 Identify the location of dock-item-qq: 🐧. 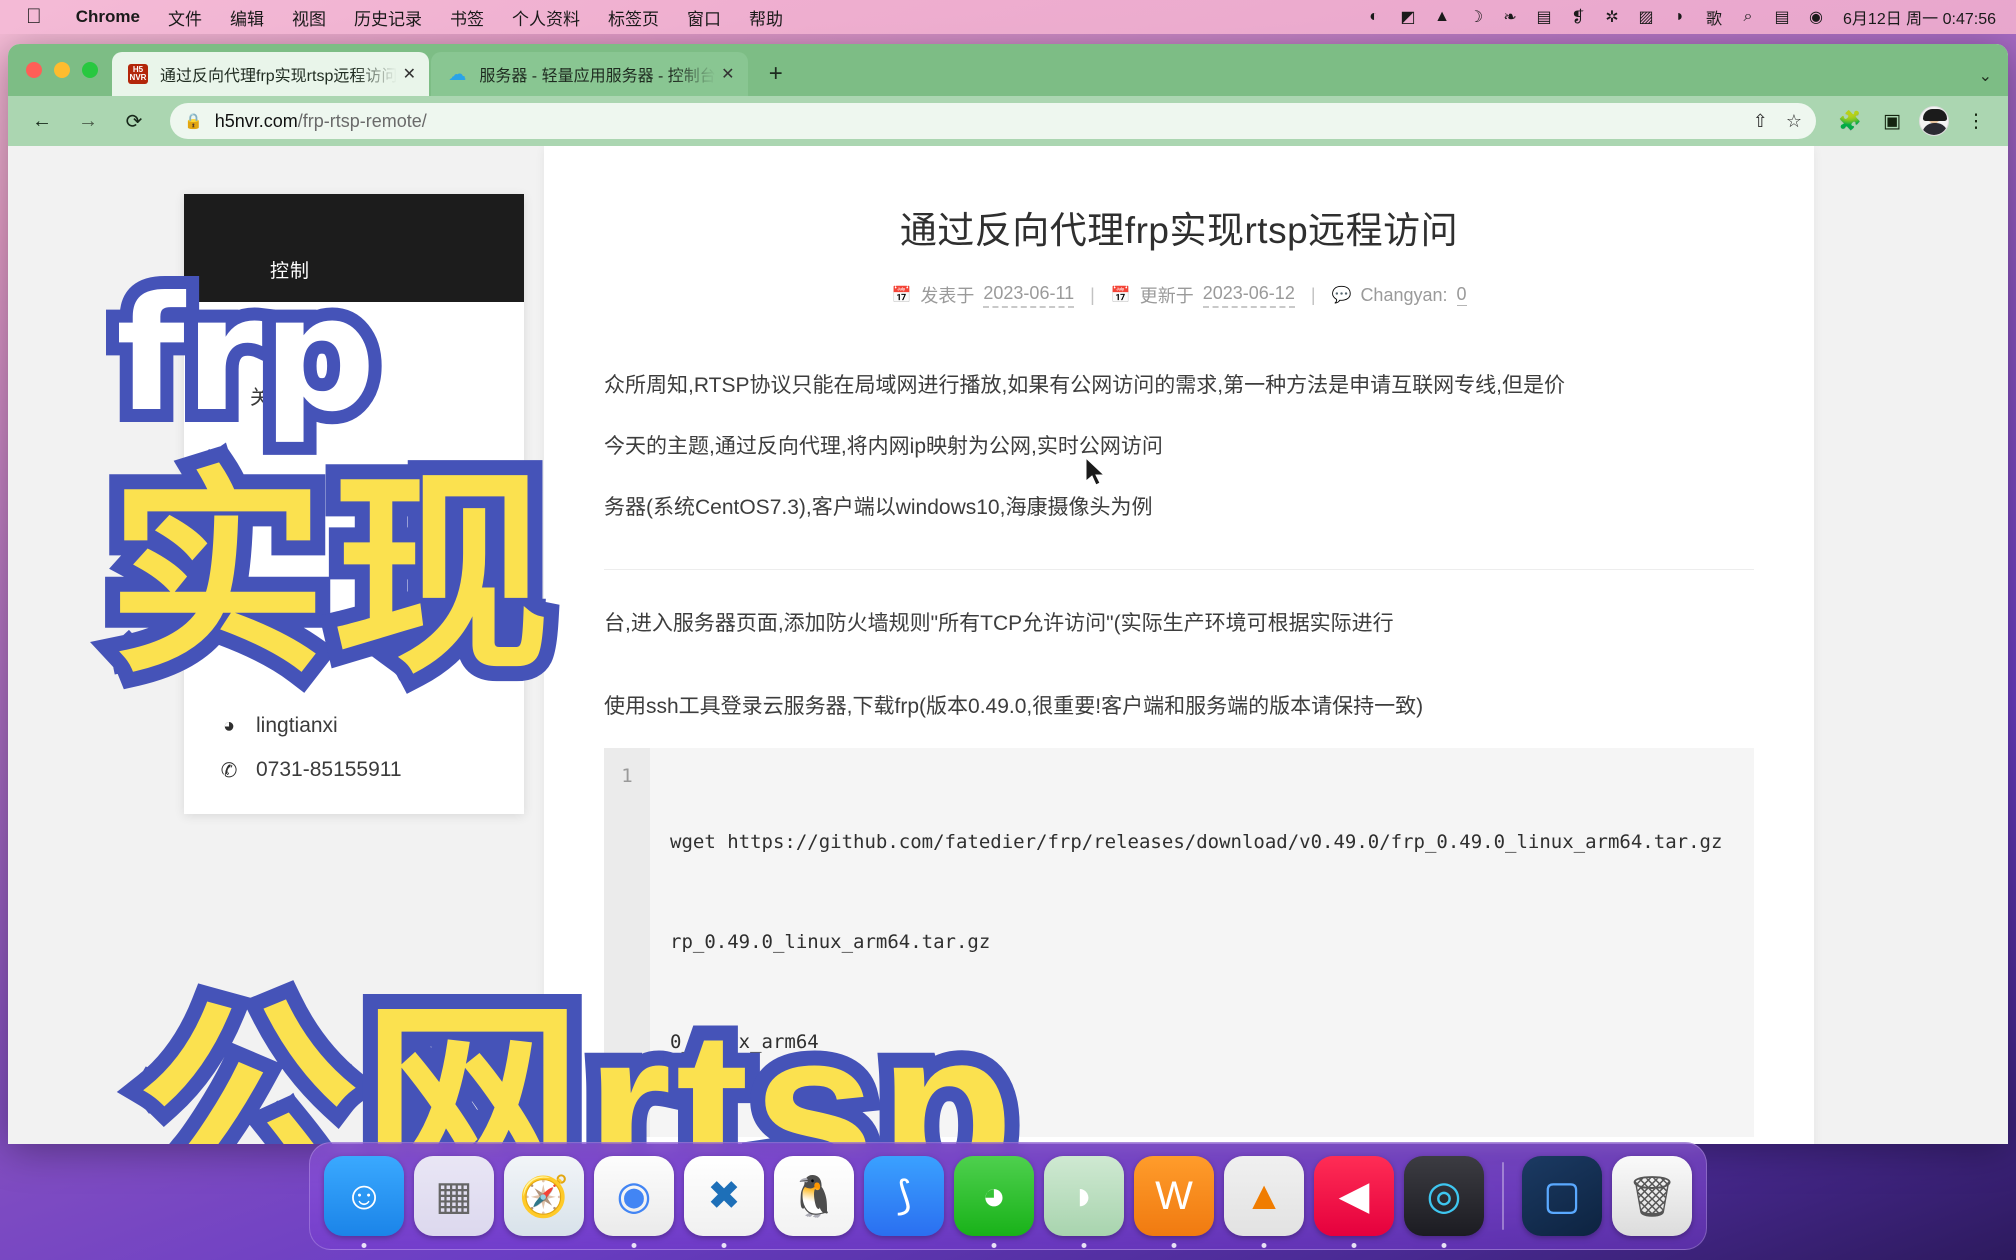
(814, 1196).